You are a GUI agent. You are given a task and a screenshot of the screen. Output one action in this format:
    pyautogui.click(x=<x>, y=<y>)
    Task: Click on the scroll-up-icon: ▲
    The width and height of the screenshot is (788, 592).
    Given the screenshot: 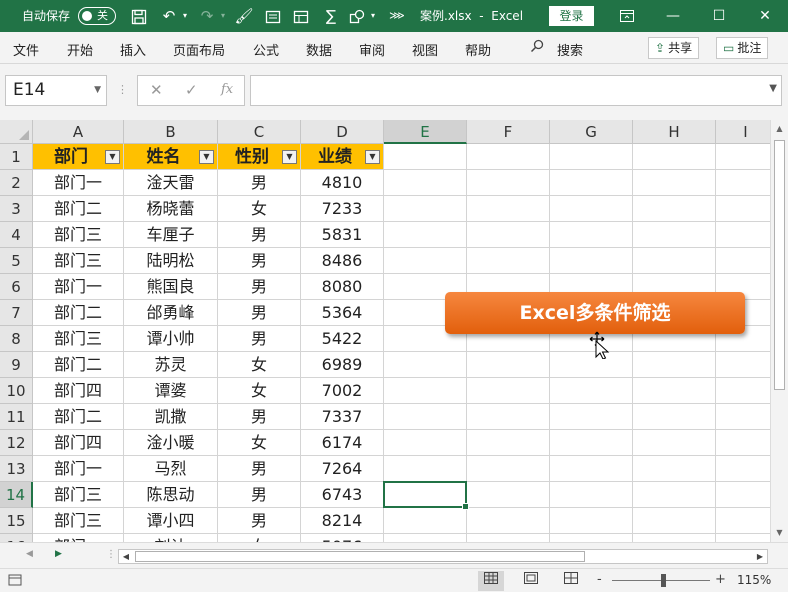 What is the action you would take?
    pyautogui.click(x=779, y=128)
    